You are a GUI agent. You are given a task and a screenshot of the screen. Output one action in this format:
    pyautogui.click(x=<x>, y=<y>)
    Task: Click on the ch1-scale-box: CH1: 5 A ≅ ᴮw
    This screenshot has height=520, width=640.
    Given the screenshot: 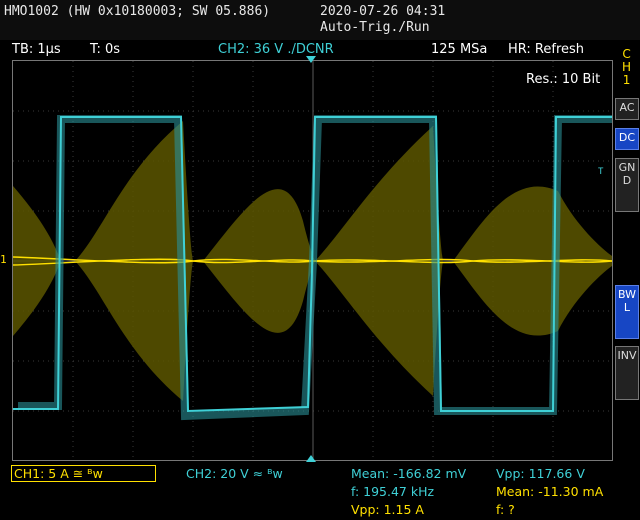 What is the action you would take?
    pyautogui.click(x=83, y=473)
    